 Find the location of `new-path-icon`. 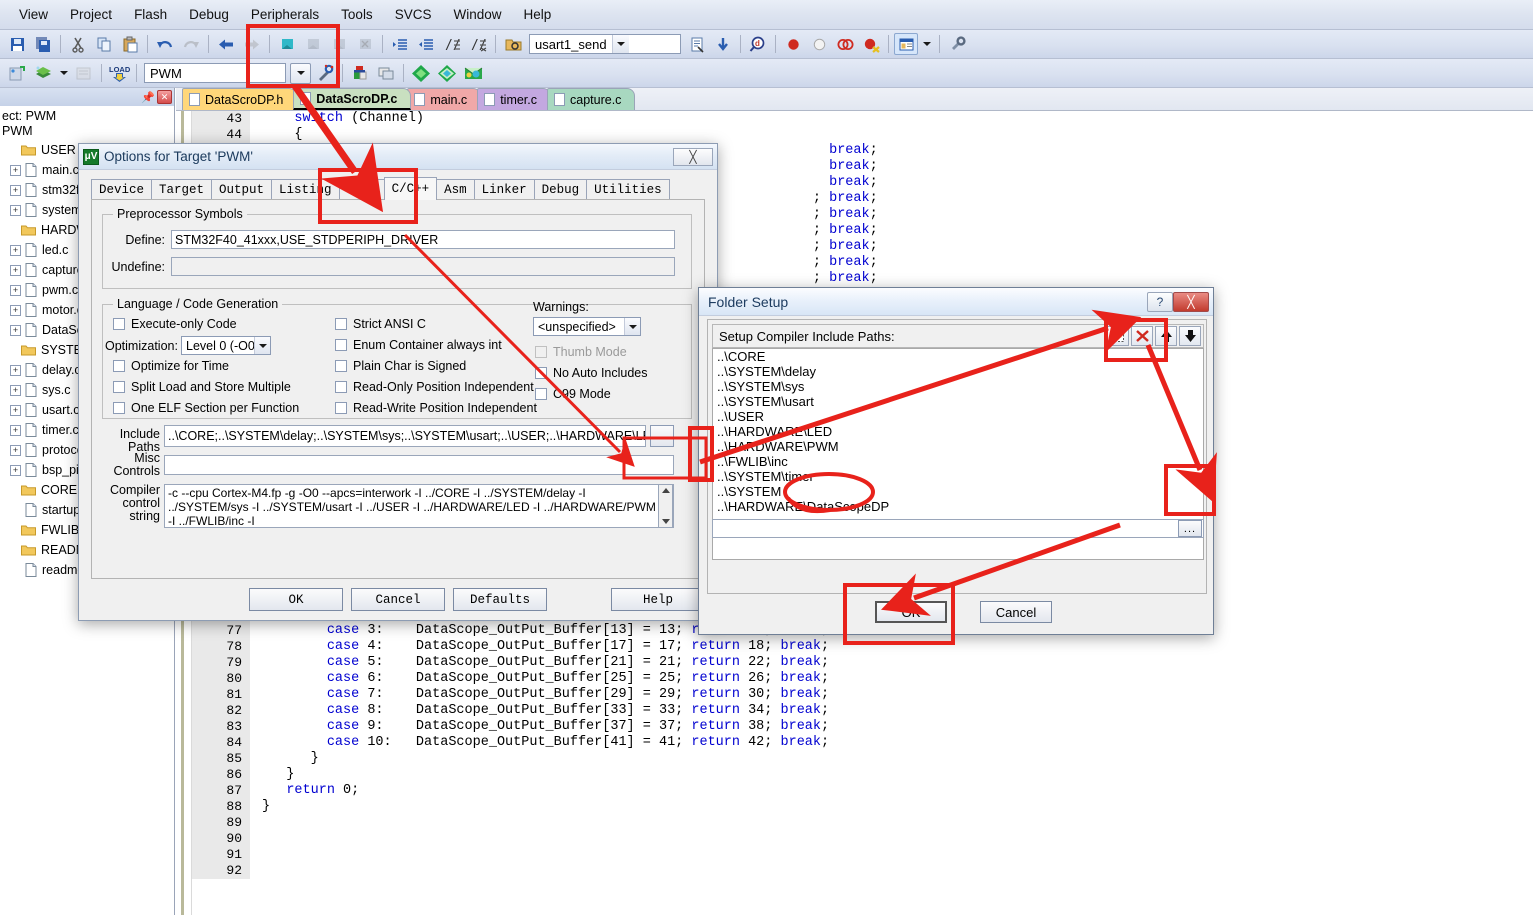

new-path-icon is located at coordinates (1118, 336).